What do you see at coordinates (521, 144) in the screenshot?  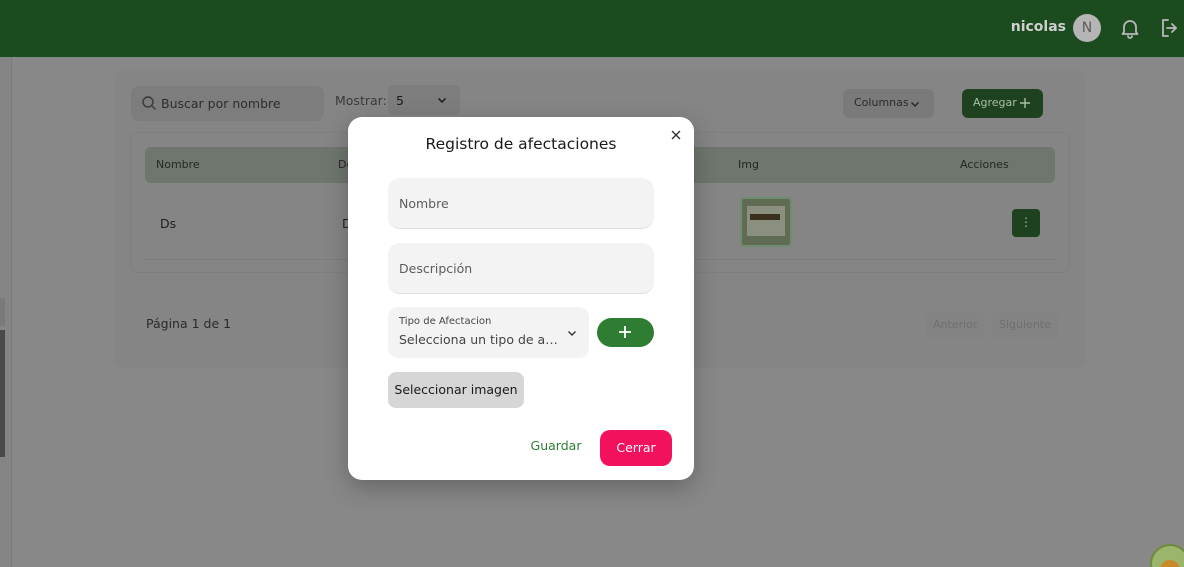 I see `modal-title: Registro de afectaciones` at bounding box center [521, 144].